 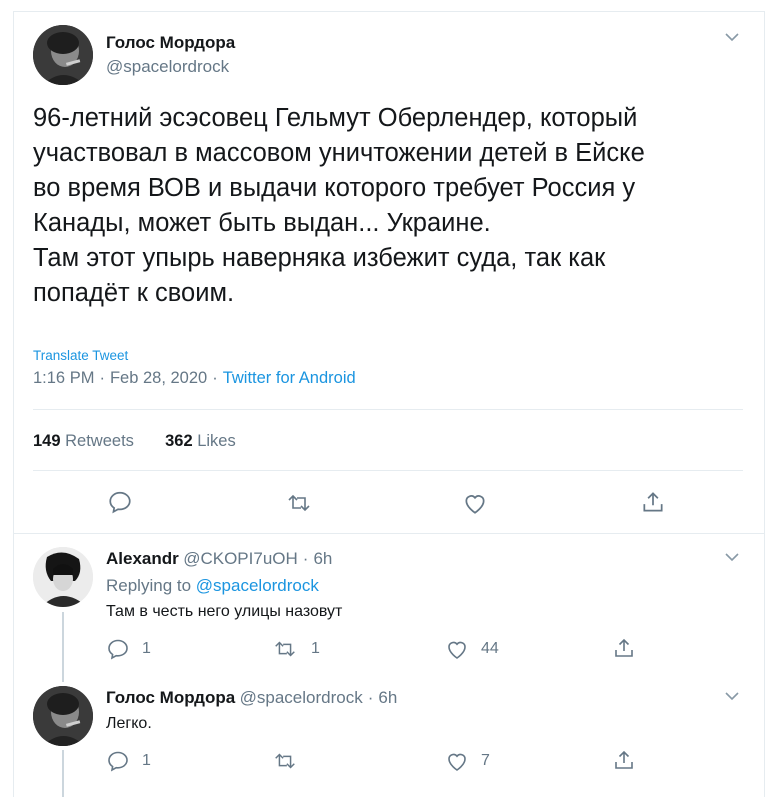 I want to click on author-name: Alexandr, so click(x=142, y=558).